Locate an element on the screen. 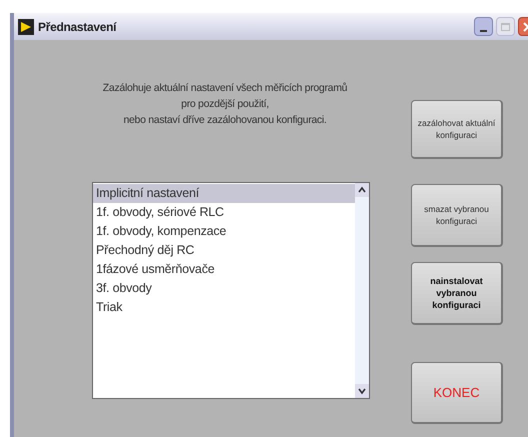 The image size is (528, 437). app-icon is located at coordinates (26, 26).